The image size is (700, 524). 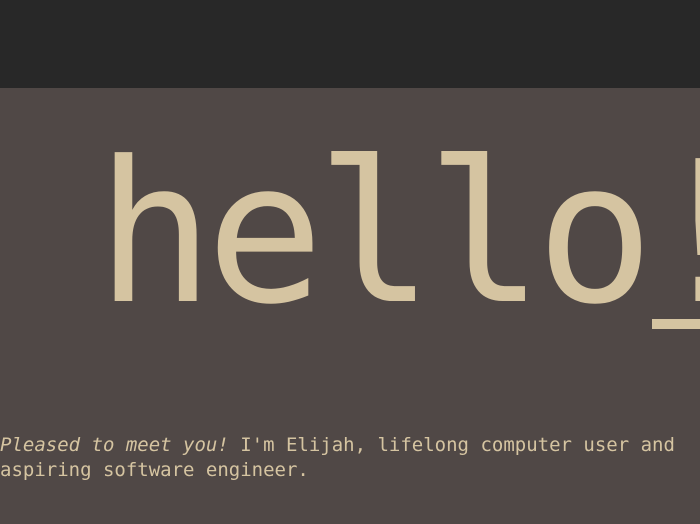 What do you see at coordinates (676, 324) in the screenshot?
I see `blinking-cursor` at bounding box center [676, 324].